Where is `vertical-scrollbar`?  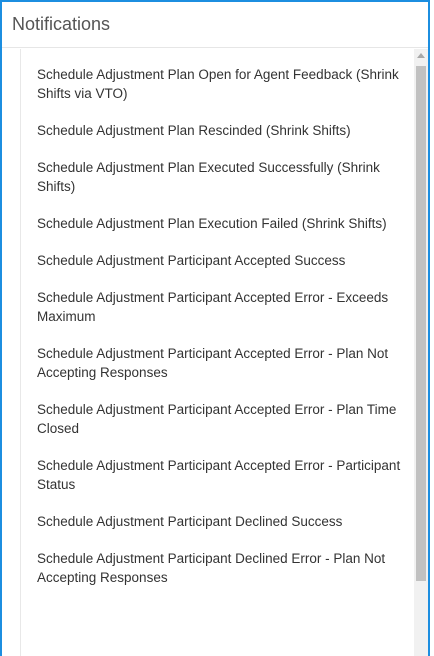 vertical-scrollbar is located at coordinates (421, 352).